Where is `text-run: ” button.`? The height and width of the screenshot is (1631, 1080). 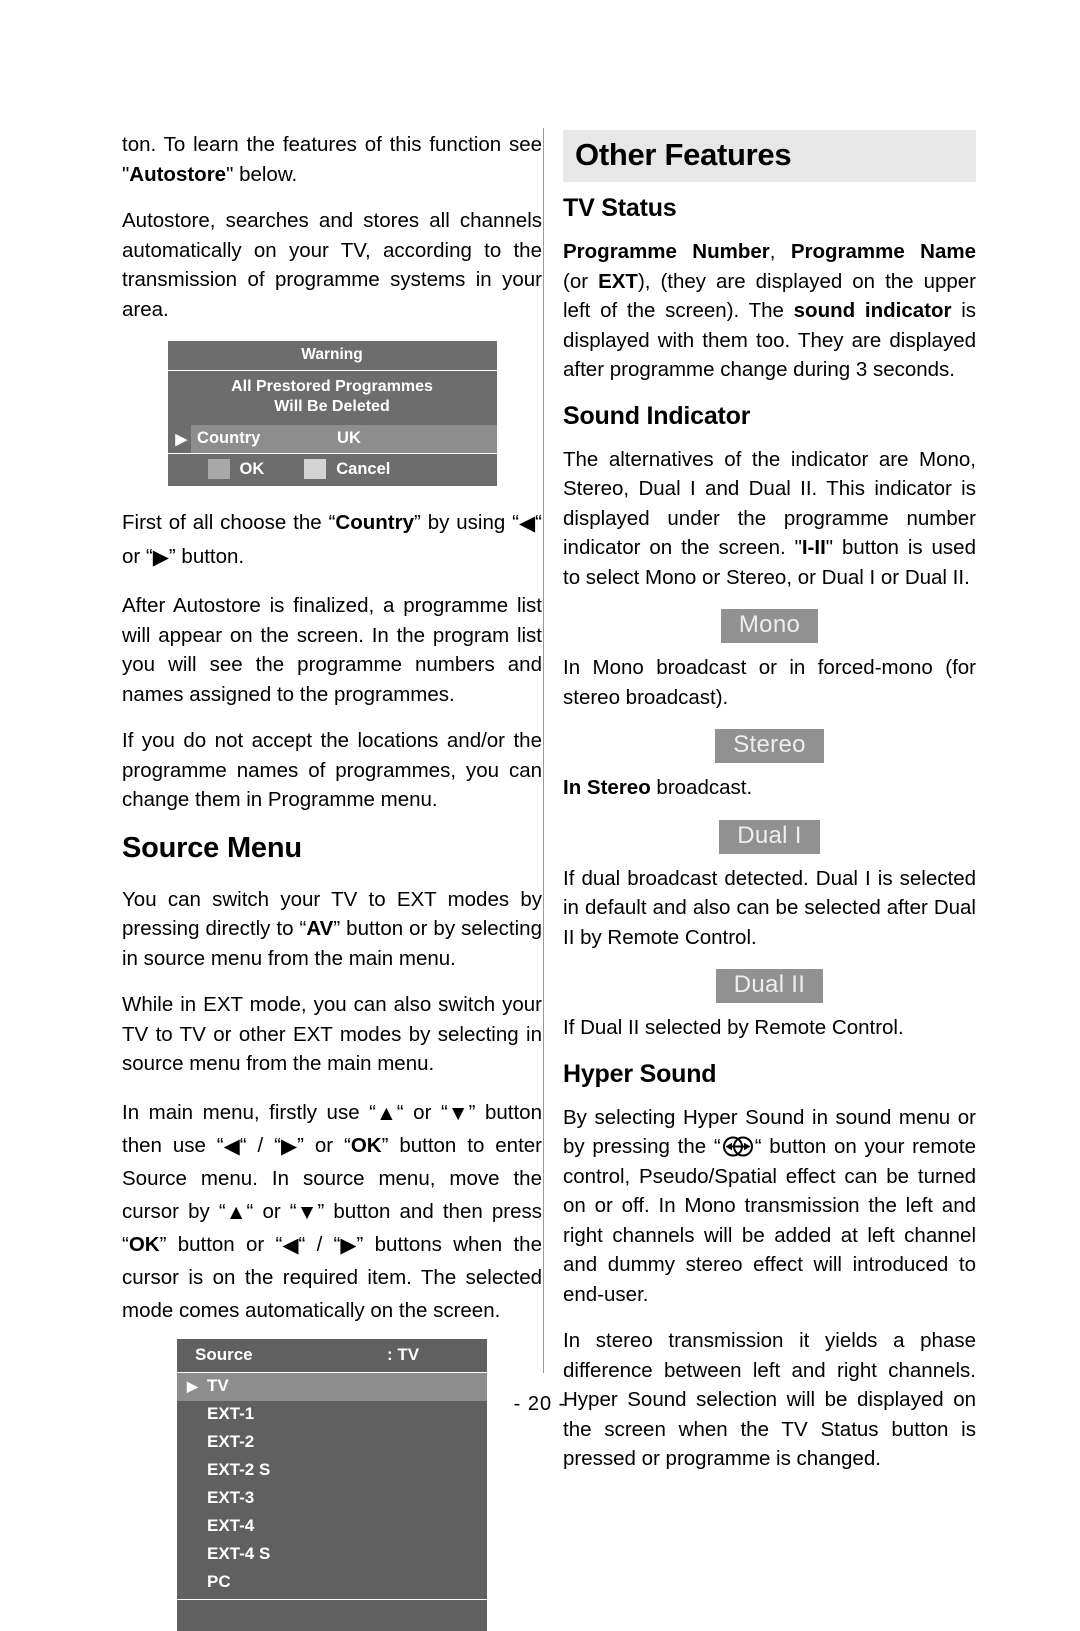
text-run: ” button. is located at coordinates (206, 556).